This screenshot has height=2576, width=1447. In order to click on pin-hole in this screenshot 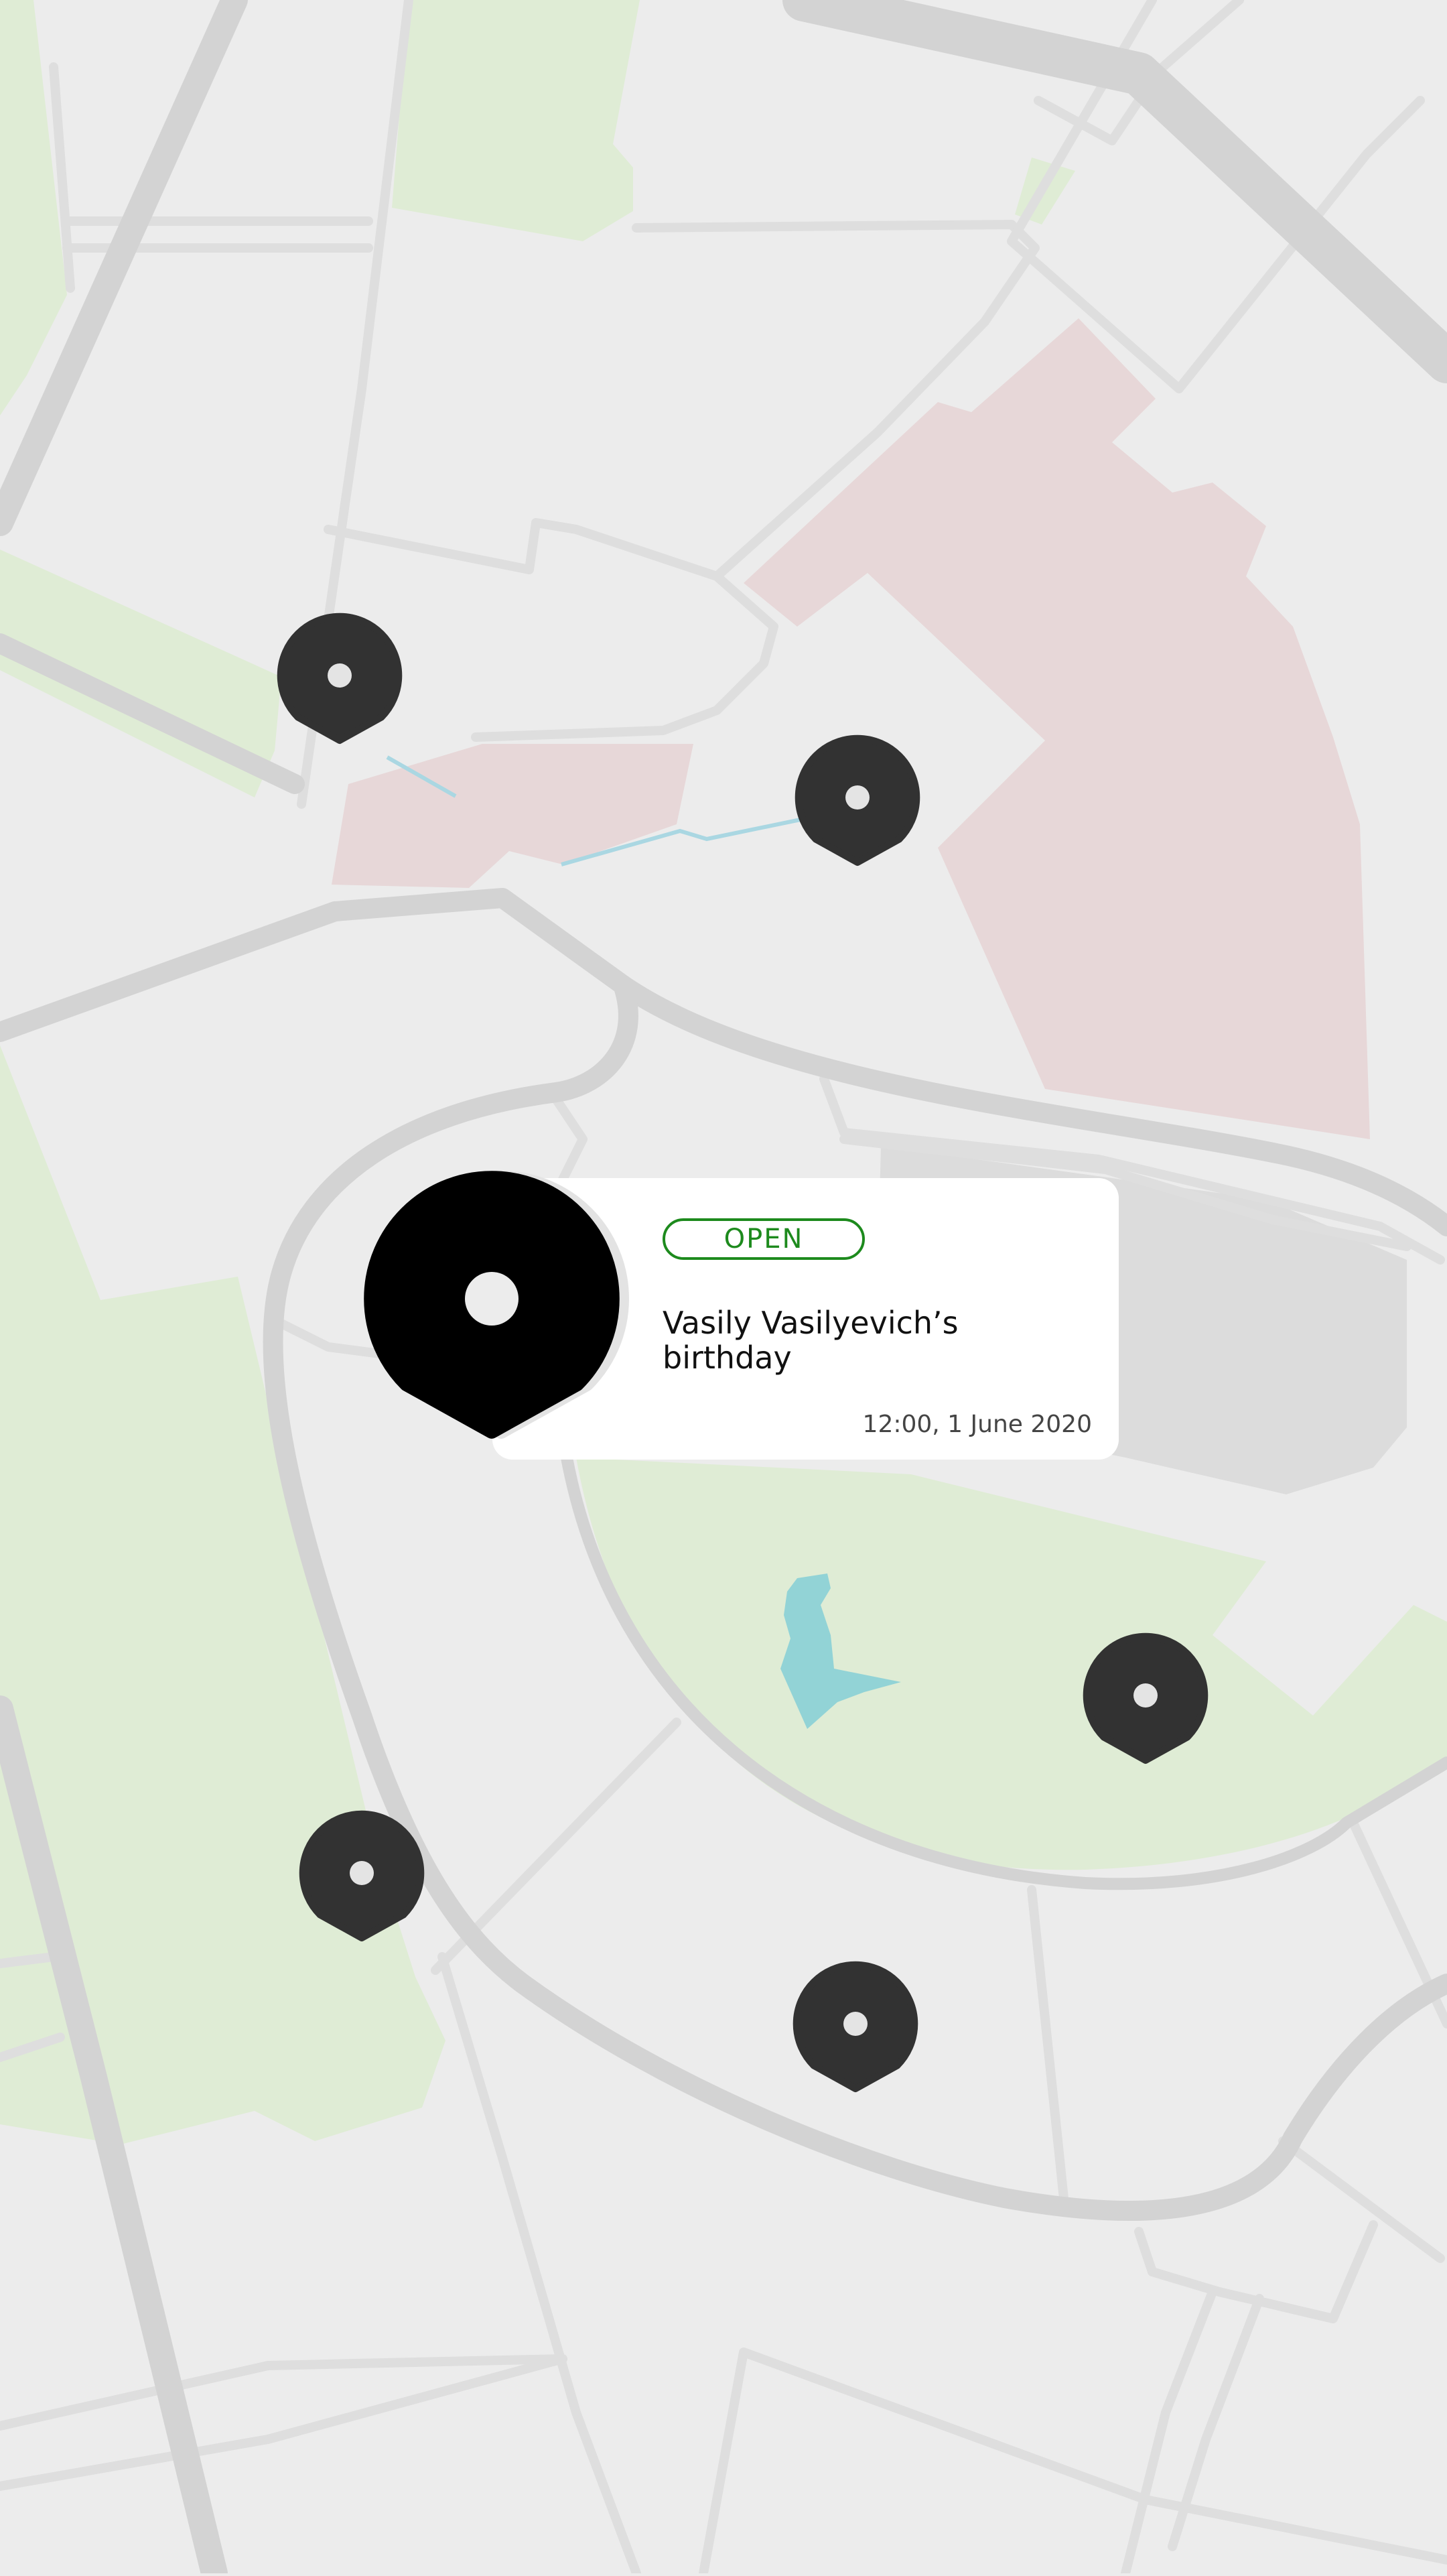, I will do `click(492, 1299)`.